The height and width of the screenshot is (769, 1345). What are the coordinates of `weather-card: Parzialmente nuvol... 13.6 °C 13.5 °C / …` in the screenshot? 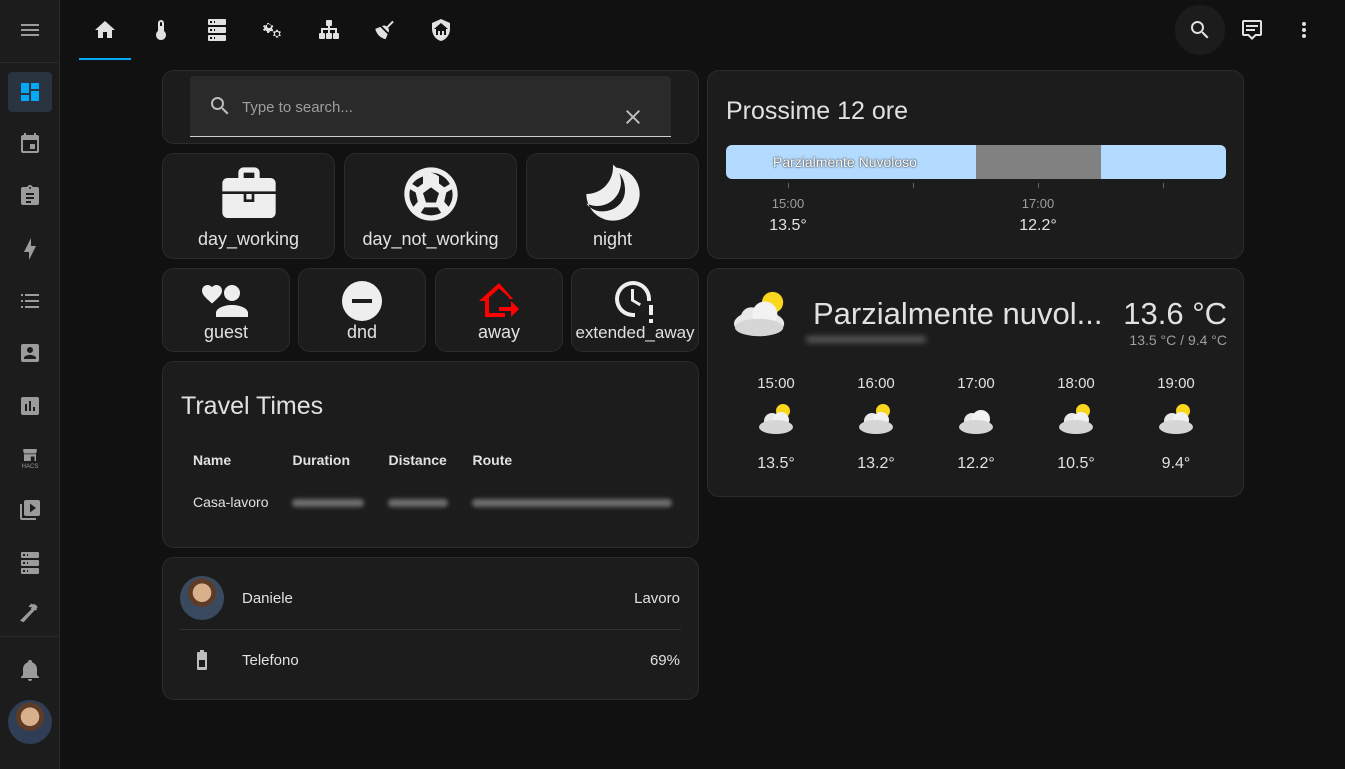 It's located at (975, 382).